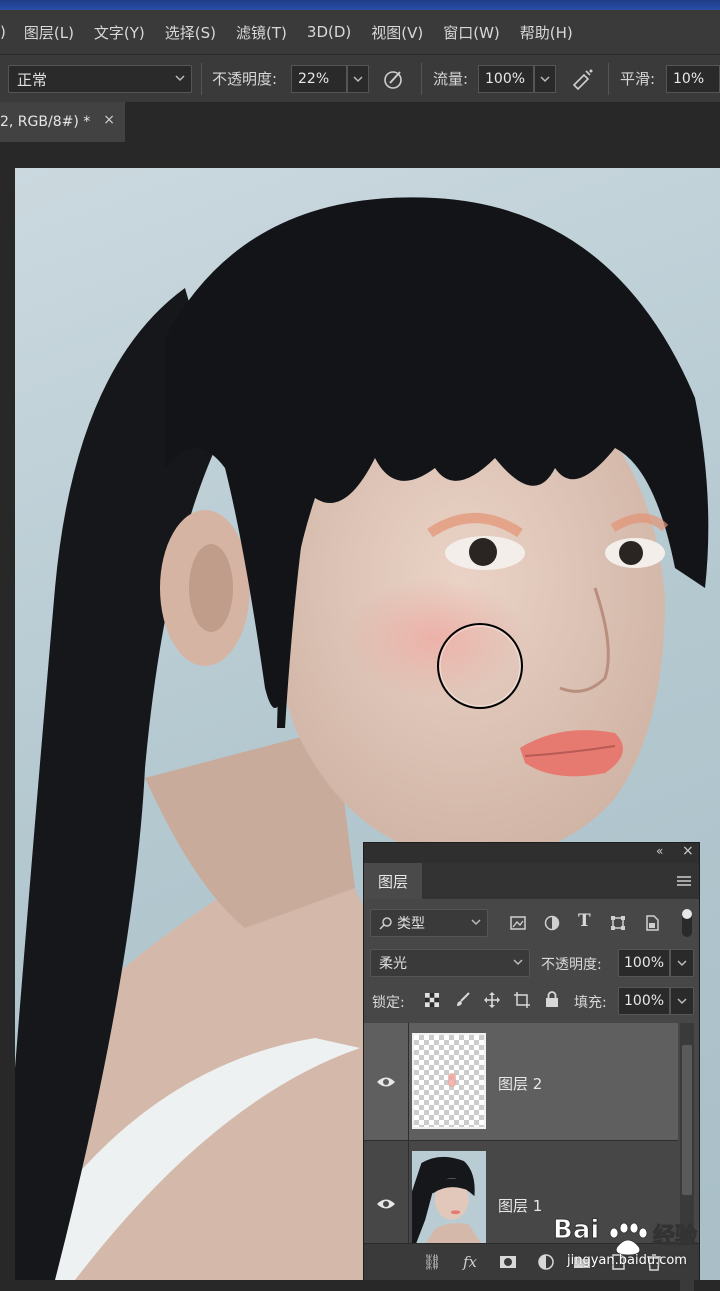 This screenshot has width=720, height=1291. Describe the element at coordinates (552, 923) in the screenshot. I see `filter-adjustment-layer-icon` at that location.